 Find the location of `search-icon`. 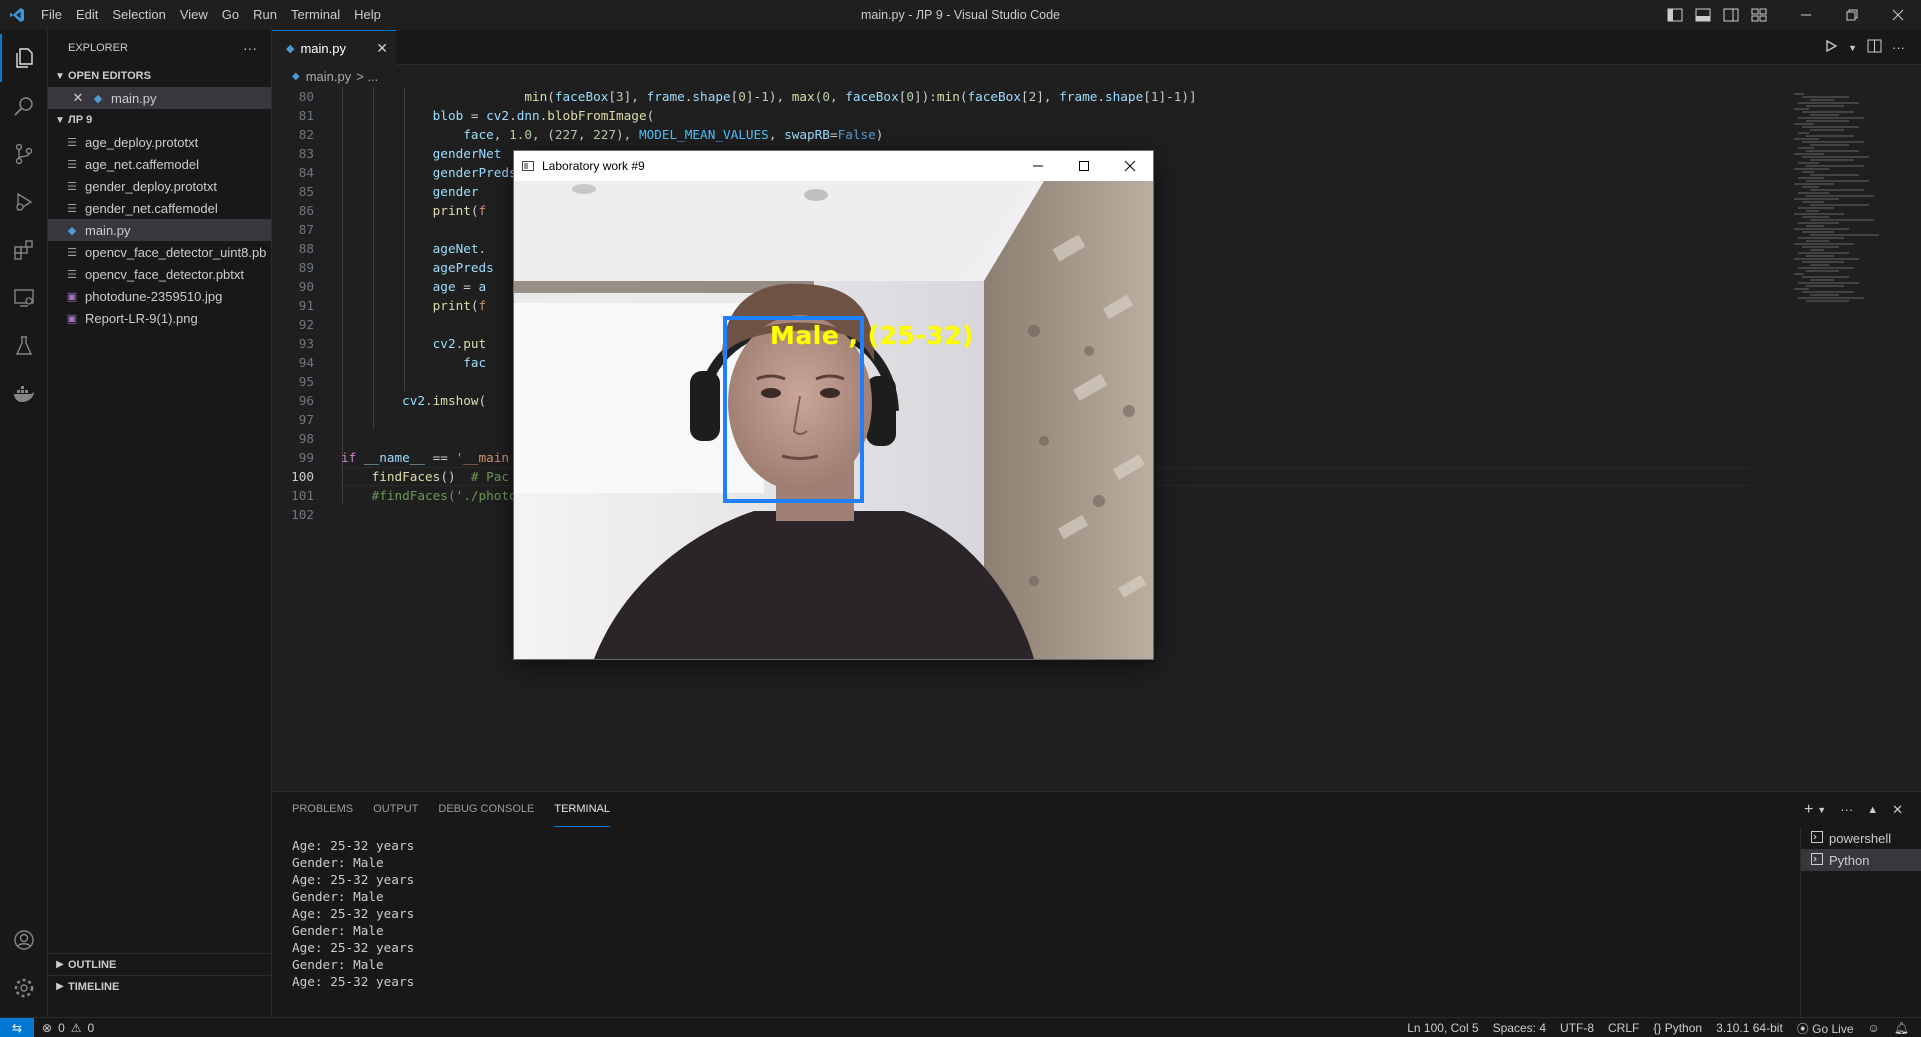

search-icon is located at coordinates (24, 106).